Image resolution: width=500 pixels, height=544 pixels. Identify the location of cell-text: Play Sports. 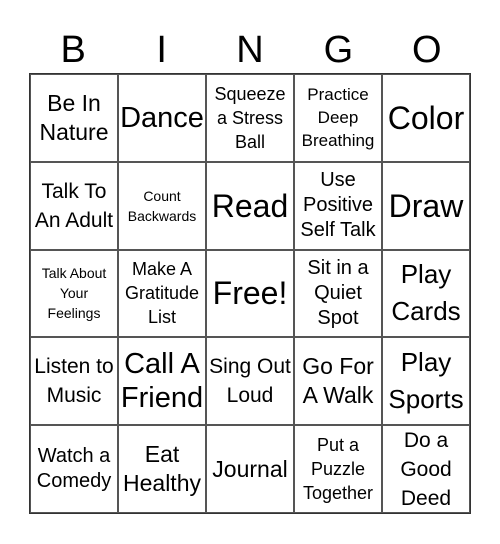
(426, 381).